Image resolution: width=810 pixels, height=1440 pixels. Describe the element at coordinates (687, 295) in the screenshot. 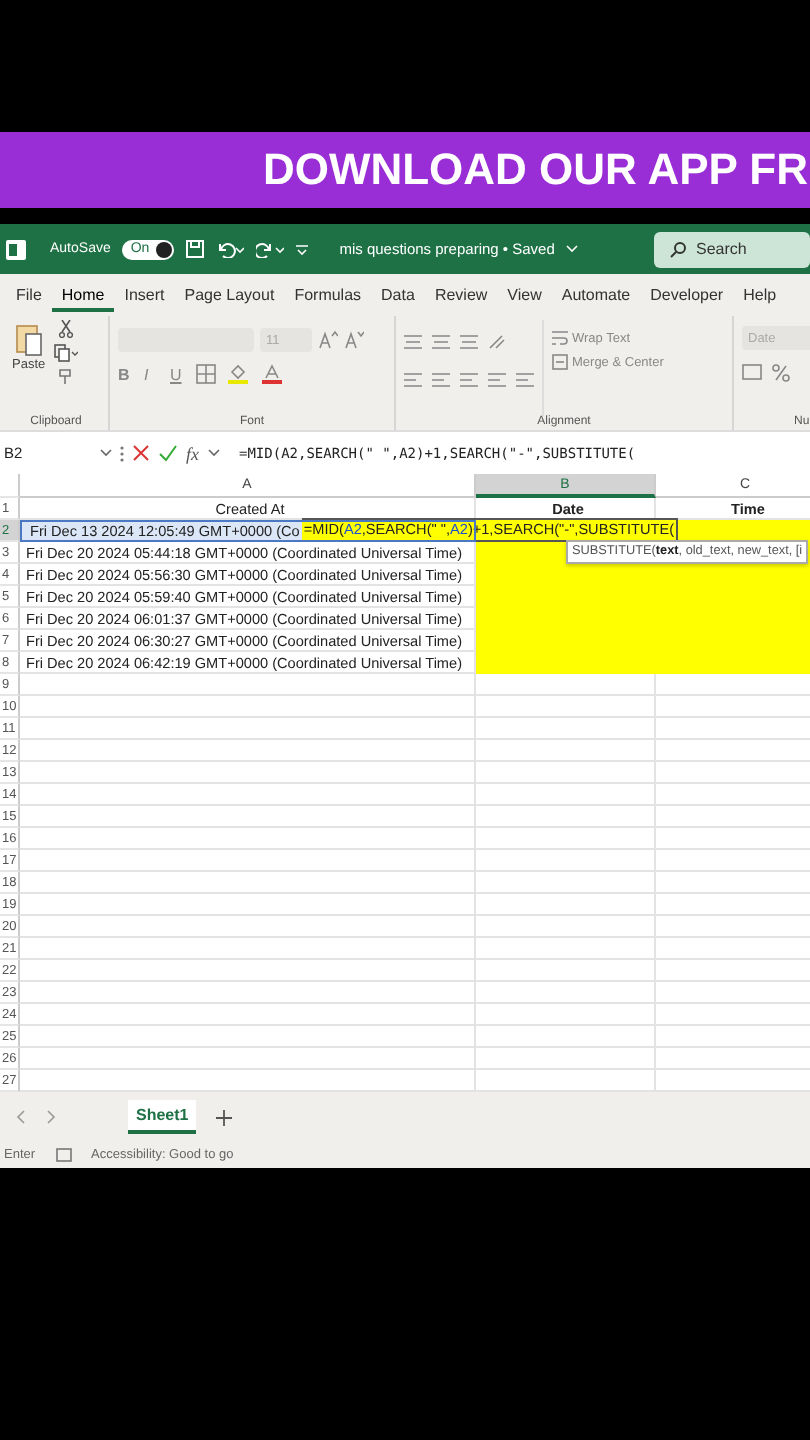

I see `ribbon-tab: Developer` at that location.